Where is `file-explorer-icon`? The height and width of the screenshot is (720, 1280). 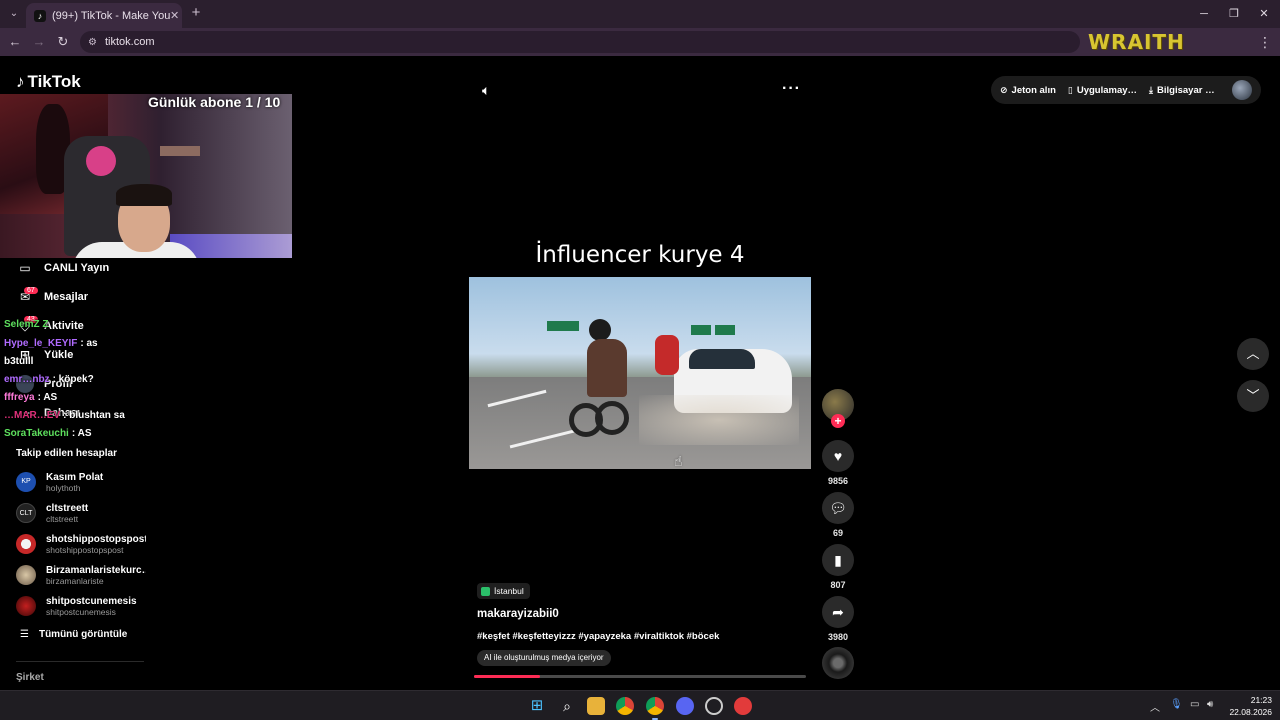 file-explorer-icon is located at coordinates (596, 706).